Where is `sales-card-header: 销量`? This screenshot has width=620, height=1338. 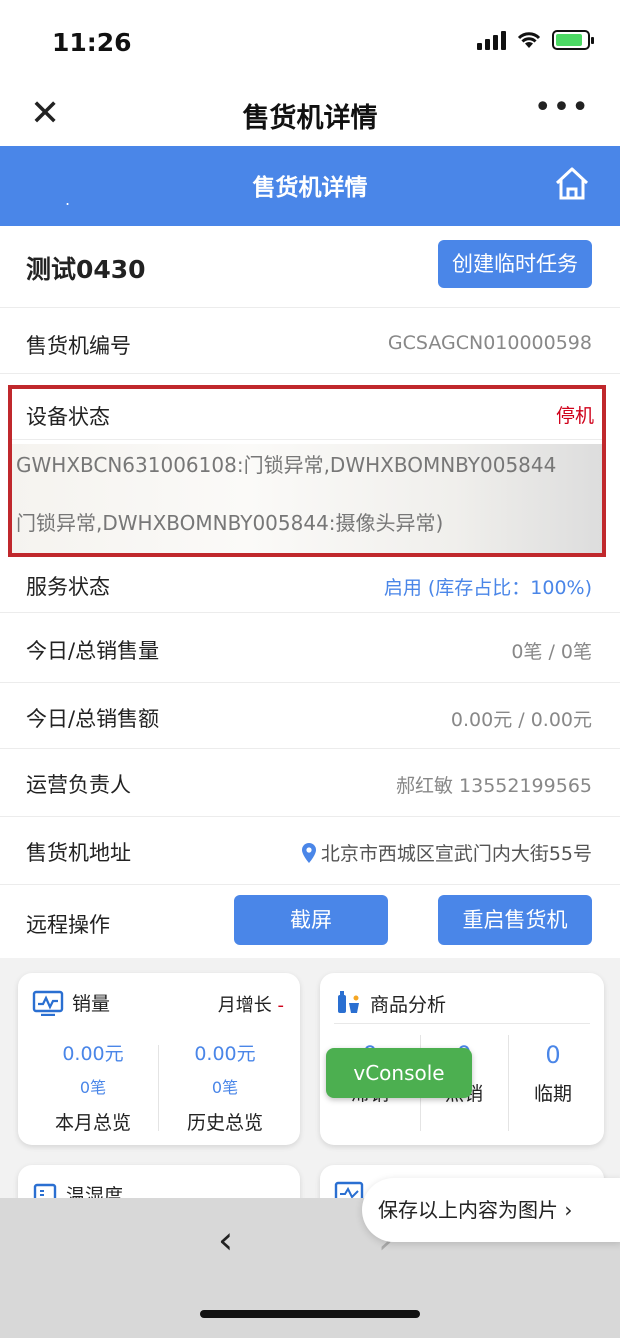 sales-card-header: 销量 is located at coordinates (71, 1002).